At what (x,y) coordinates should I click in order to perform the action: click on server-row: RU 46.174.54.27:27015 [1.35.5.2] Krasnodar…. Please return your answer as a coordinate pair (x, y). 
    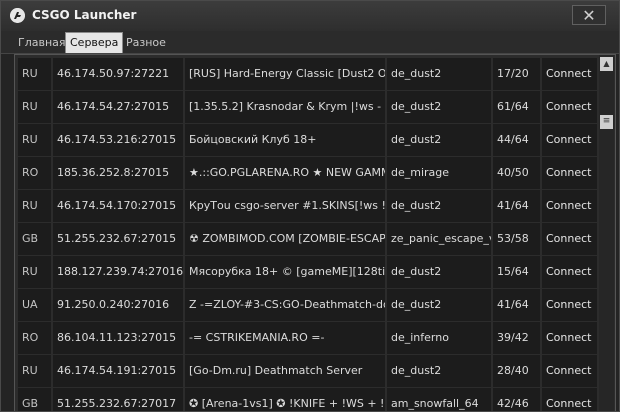
    Looking at the image, I should click on (307, 107).